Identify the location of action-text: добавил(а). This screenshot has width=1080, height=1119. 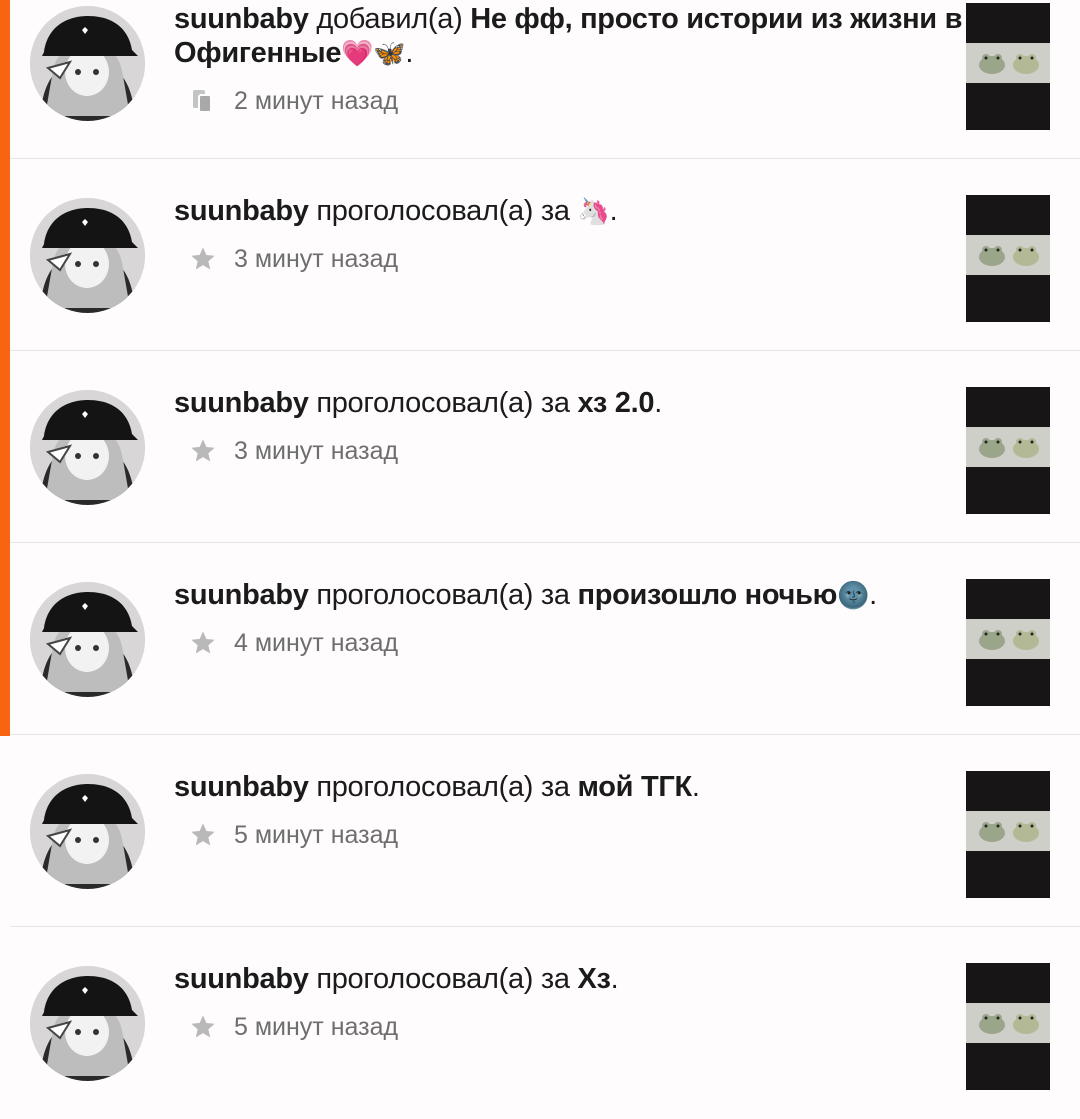
(389, 19).